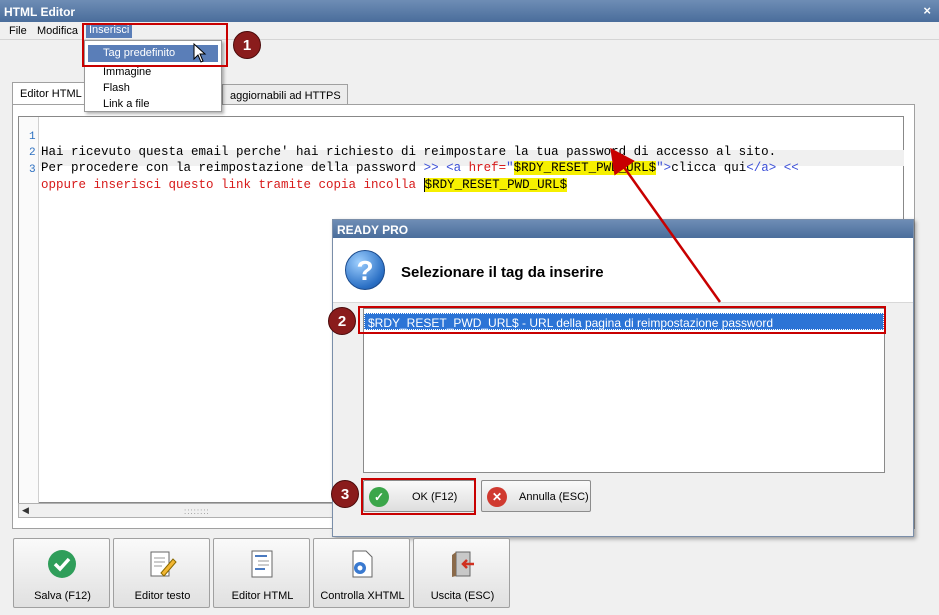 The width and height of the screenshot is (939, 615). What do you see at coordinates (554, 497) in the screenshot?
I see `cancel-button-label: Annulla (ESC)` at bounding box center [554, 497].